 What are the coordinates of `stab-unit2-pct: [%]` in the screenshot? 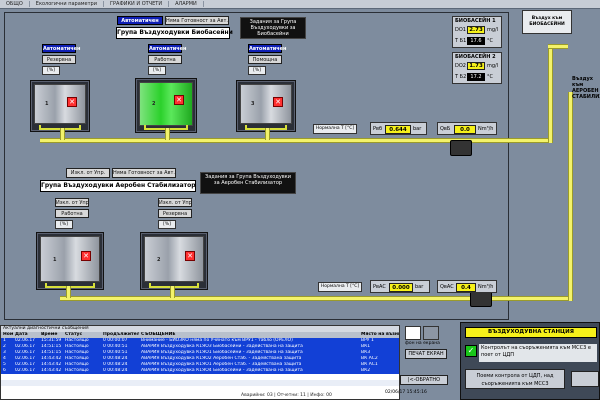 It's located at (167, 224).